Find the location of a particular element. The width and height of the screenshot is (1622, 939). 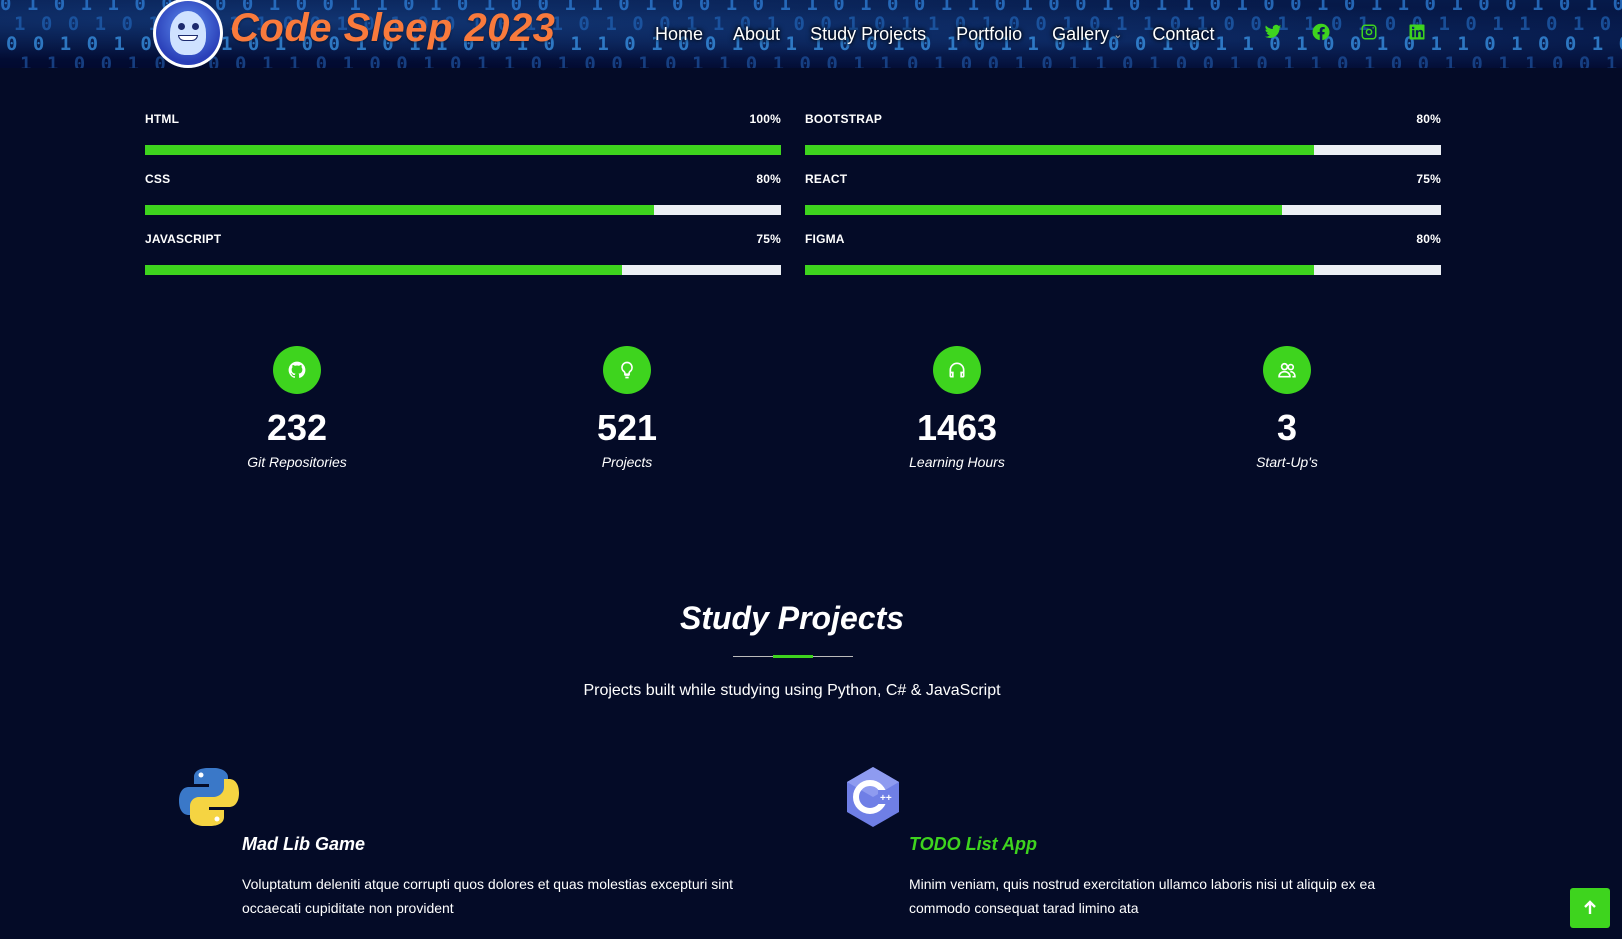

skill-html: HTML 100% is located at coordinates (463, 133).